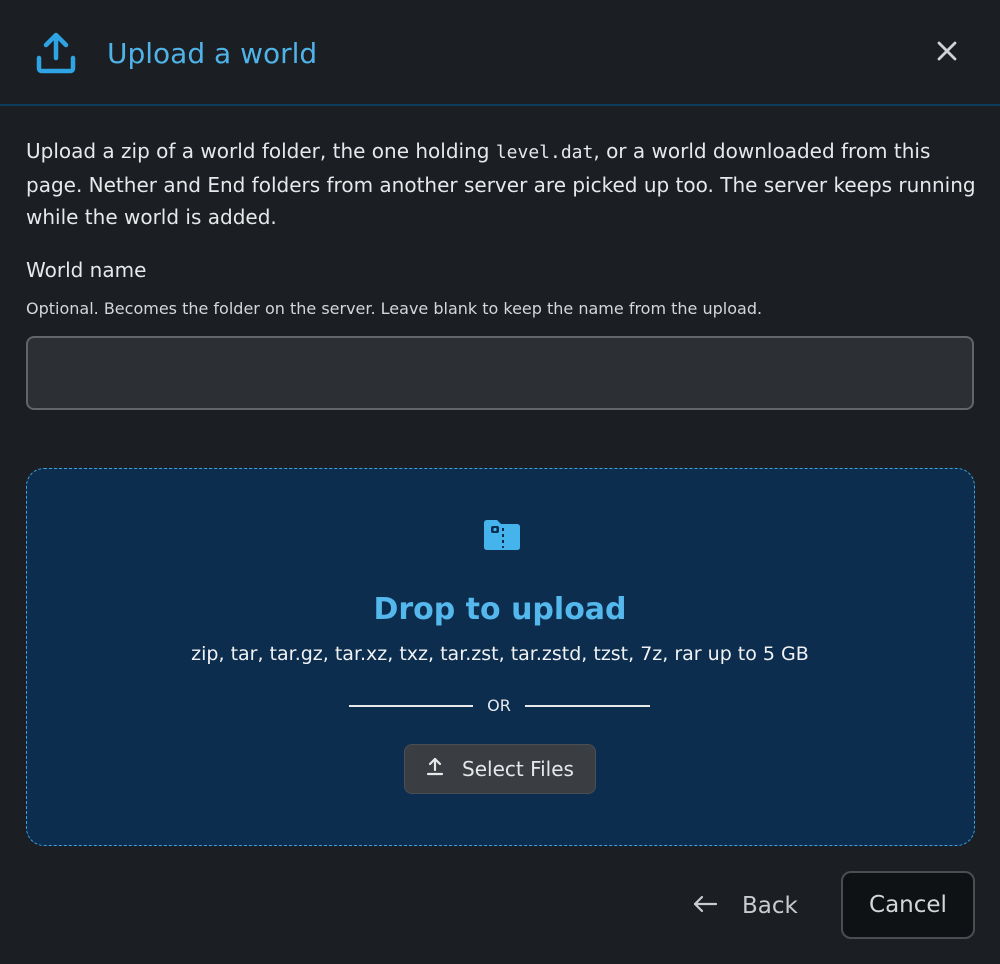  What do you see at coordinates (500, 609) in the screenshot?
I see `dropzone-title: Drop to upload` at bounding box center [500, 609].